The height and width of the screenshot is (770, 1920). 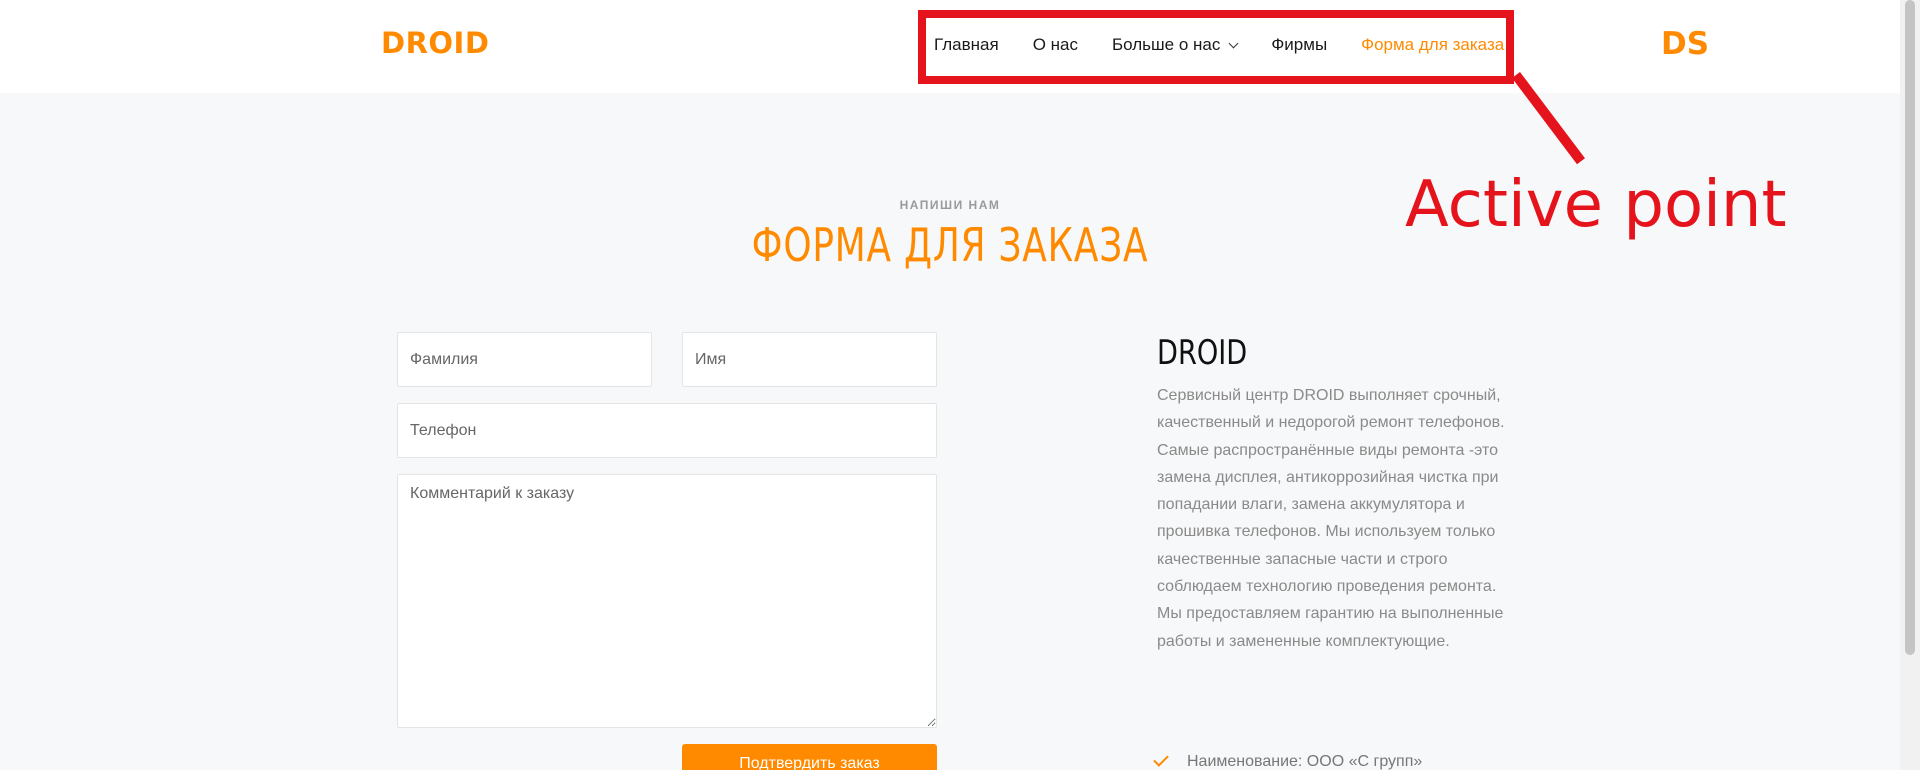 I want to click on order-comment-textarea, so click(x=667, y=601).